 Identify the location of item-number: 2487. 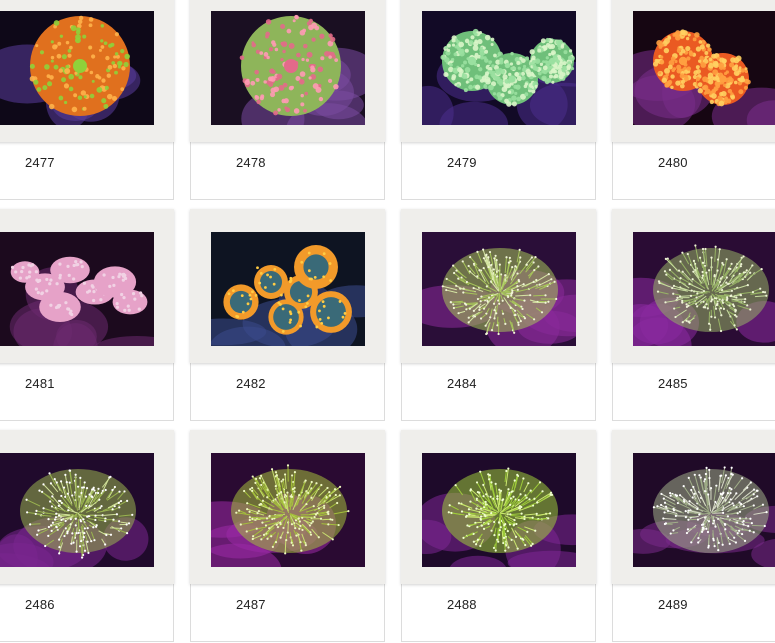
(251, 604).